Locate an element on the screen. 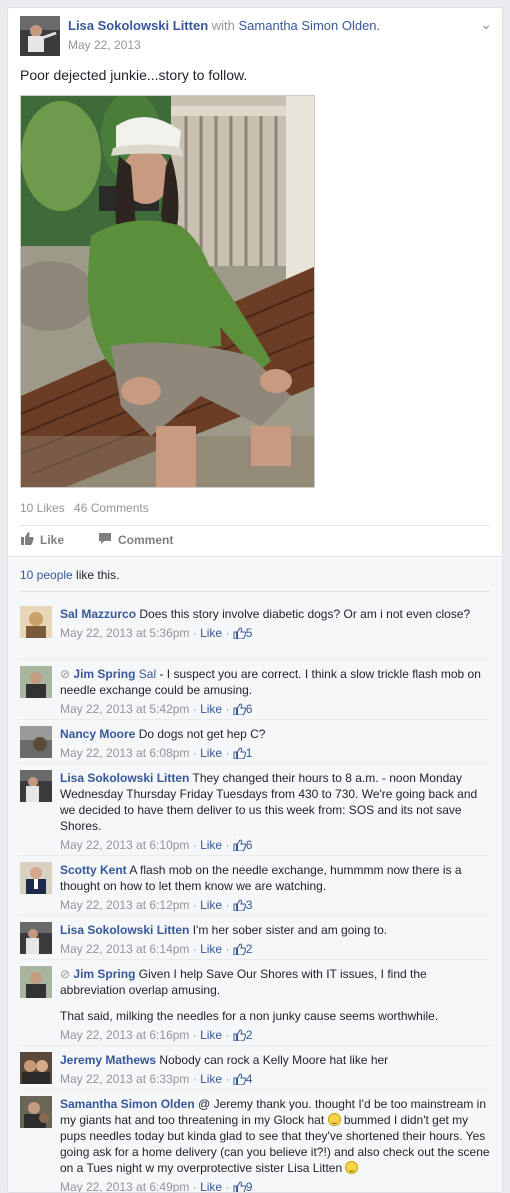 Image resolution: width=510 pixels, height=1193 pixels. likes-count: 10 Likes is located at coordinates (42, 508).